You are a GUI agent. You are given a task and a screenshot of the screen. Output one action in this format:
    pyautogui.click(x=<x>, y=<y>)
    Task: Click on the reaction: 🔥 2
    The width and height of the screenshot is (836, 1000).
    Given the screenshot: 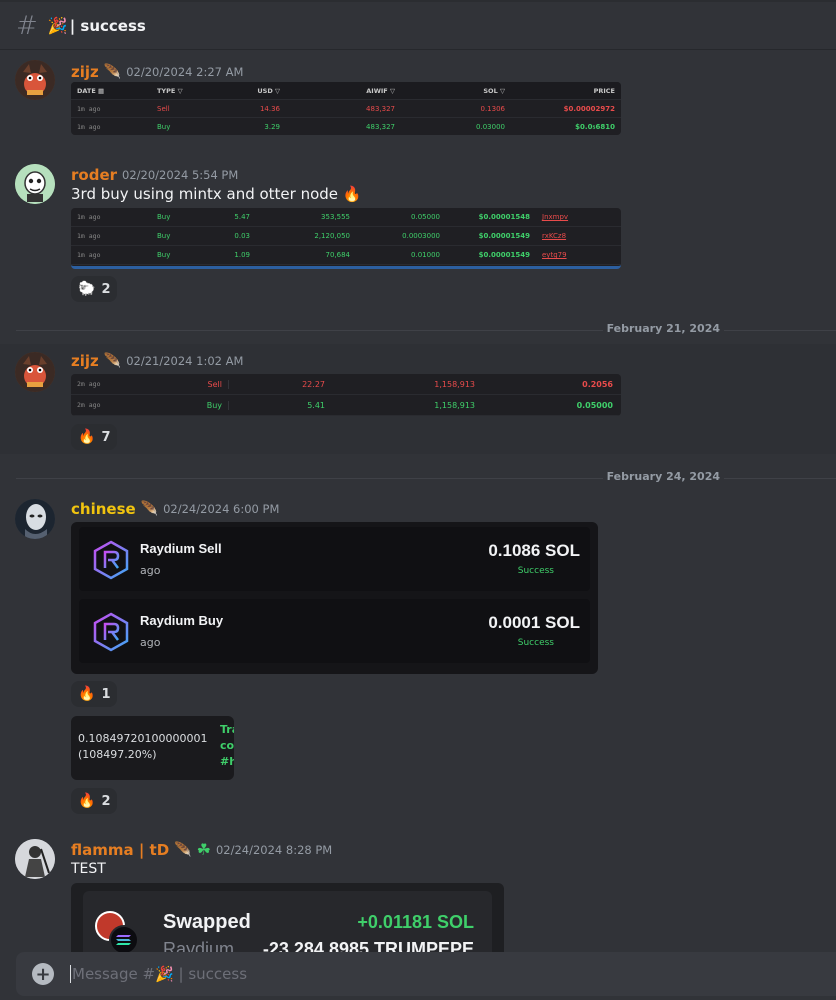 What is the action you would take?
    pyautogui.click(x=94, y=801)
    